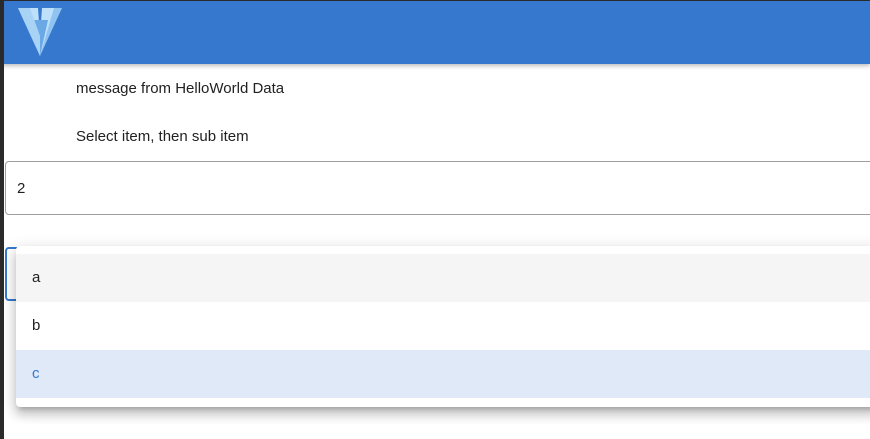 The image size is (870, 439). What do you see at coordinates (443, 278) in the screenshot?
I see `menu-item-a: a` at bounding box center [443, 278].